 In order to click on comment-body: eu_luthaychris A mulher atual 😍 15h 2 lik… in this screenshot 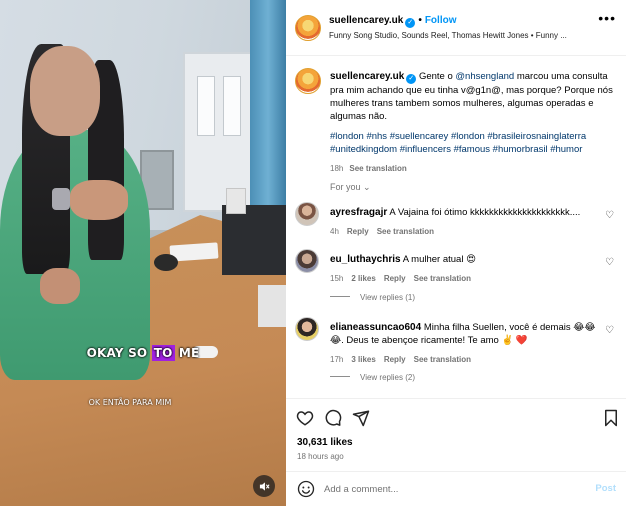, I will do `click(467, 269)`.